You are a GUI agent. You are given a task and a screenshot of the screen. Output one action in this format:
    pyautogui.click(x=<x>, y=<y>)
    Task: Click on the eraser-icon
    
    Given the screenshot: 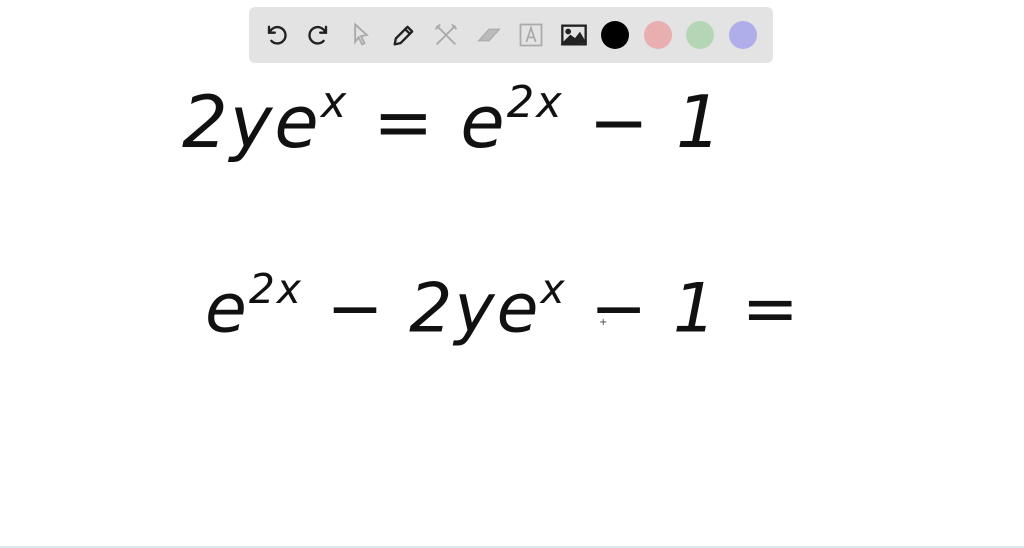 What is the action you would take?
    pyautogui.click(x=488, y=35)
    